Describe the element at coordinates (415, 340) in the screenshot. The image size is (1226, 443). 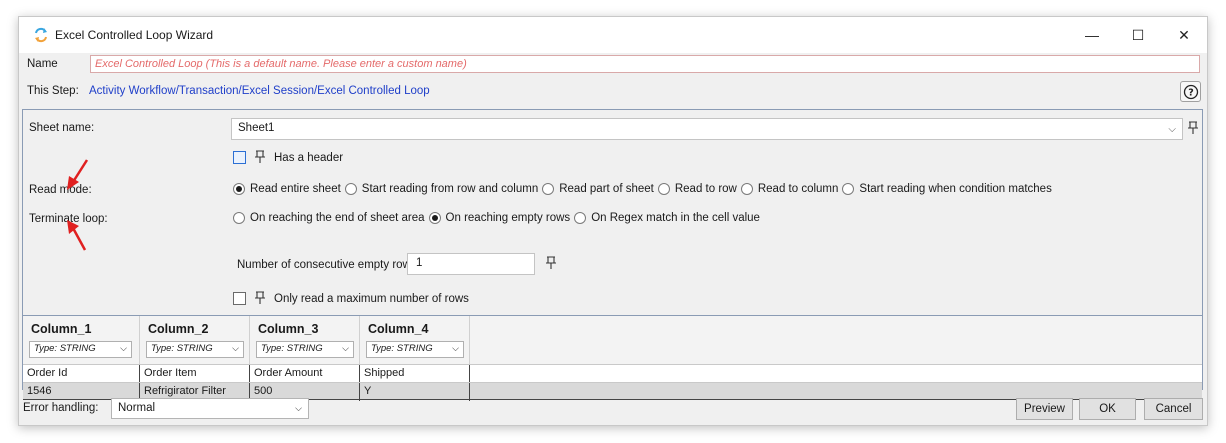
I see `column-header: Column_4 Type: STRING ⌵` at that location.